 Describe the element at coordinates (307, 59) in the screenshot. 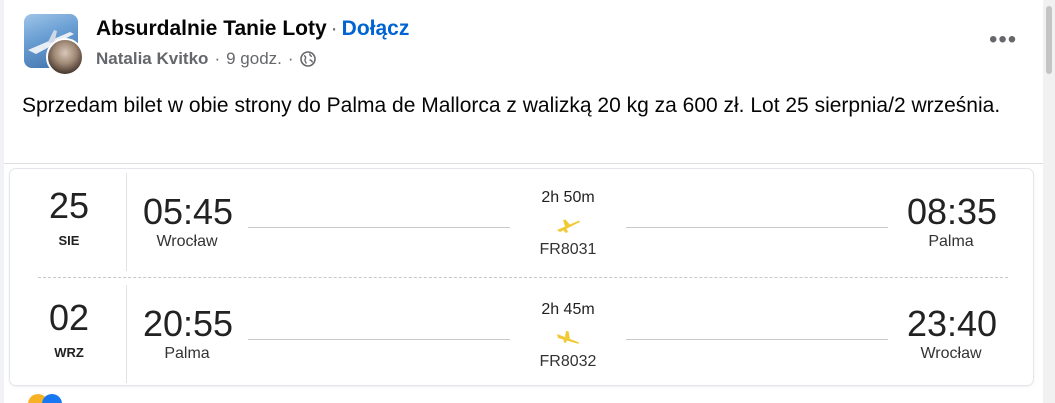

I see `globe-icon` at that location.